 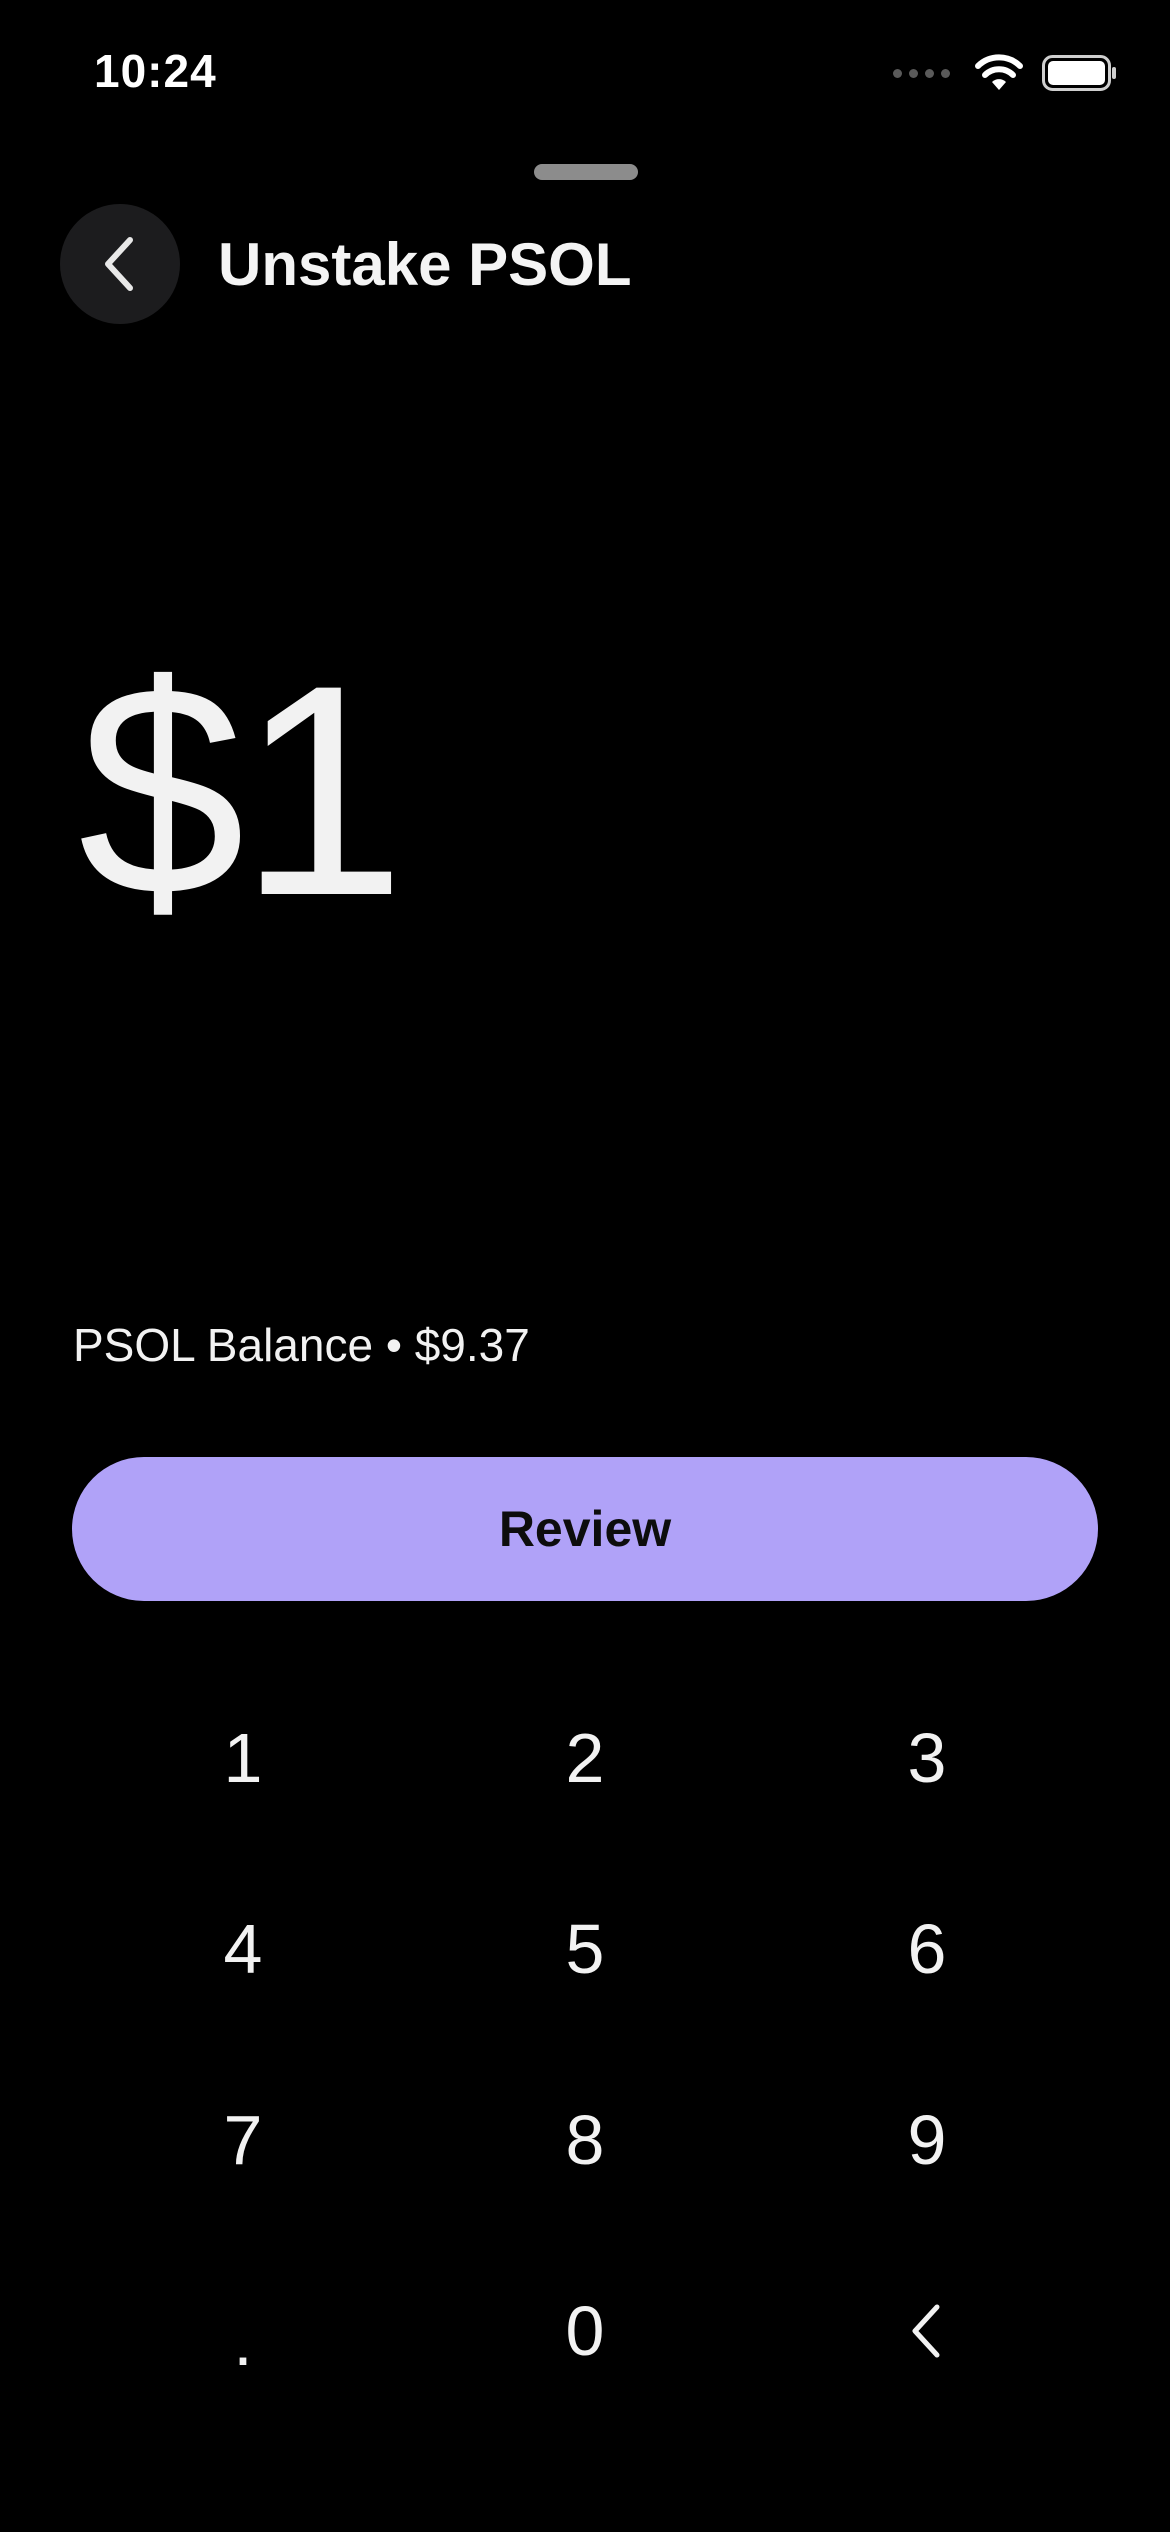 I want to click on status-time: 10:24, so click(x=155, y=71).